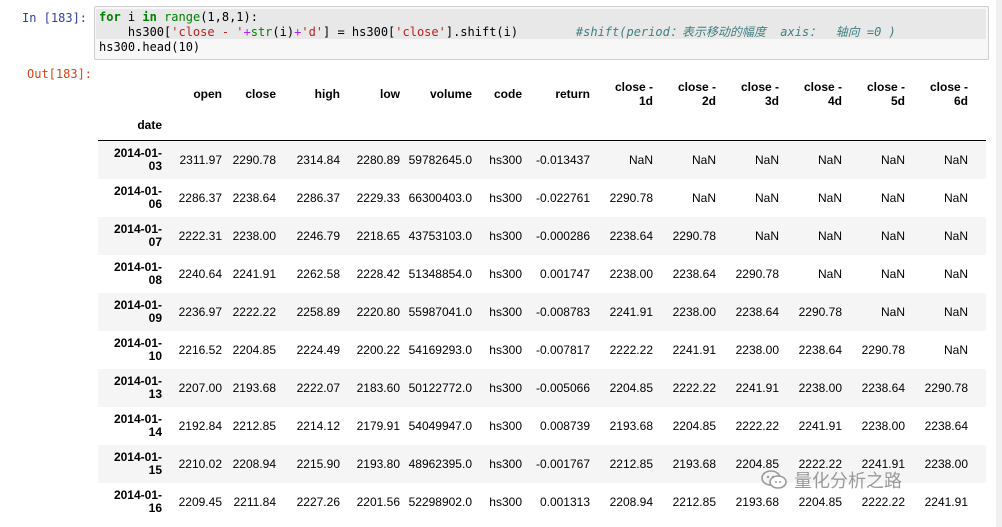 The height and width of the screenshot is (527, 1002). Describe the element at coordinates (137, 273) in the screenshot. I see `row-index-date: 2014-01- 08` at that location.